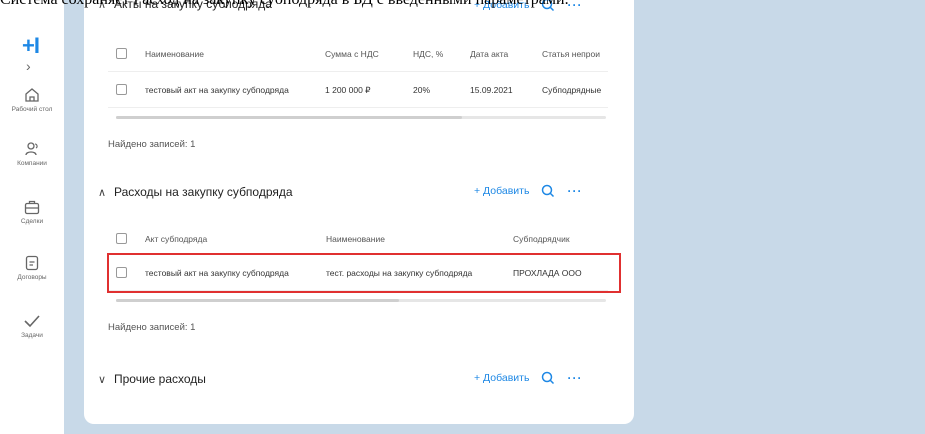 This screenshot has width=925, height=434. I want to click on sidebar-item-label: Договоры, so click(32, 277).